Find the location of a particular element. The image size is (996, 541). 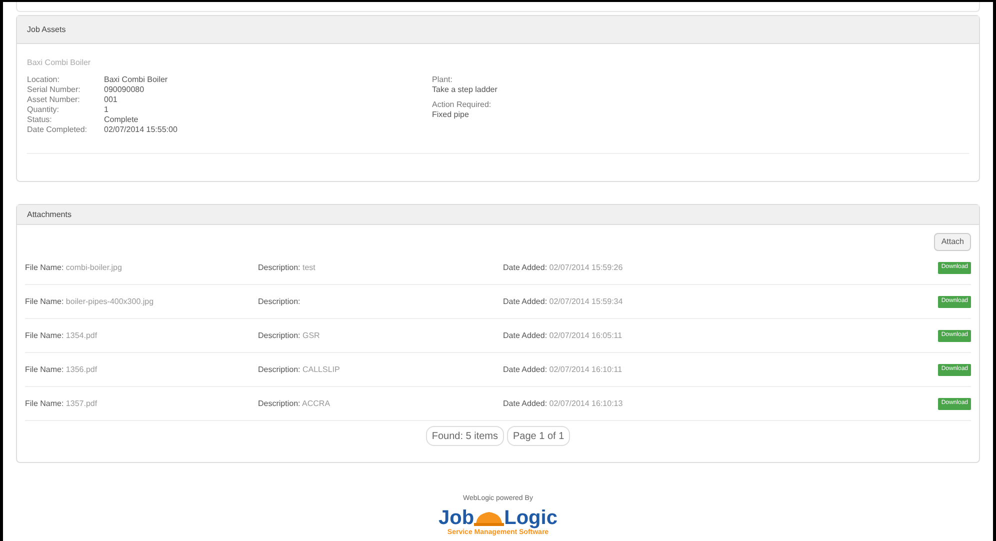

attachment-field: File Name: 1354.pdf is located at coordinates (61, 335).